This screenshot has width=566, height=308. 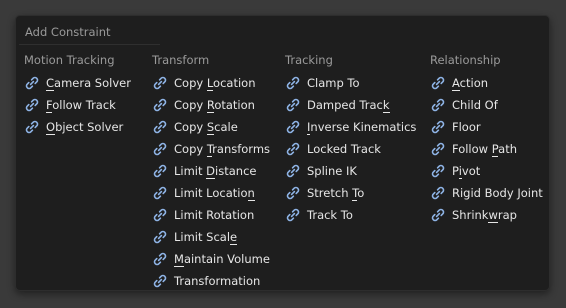 I want to click on menu-item-rigid-body-joint: Rigid Body Joint, so click(x=486, y=193).